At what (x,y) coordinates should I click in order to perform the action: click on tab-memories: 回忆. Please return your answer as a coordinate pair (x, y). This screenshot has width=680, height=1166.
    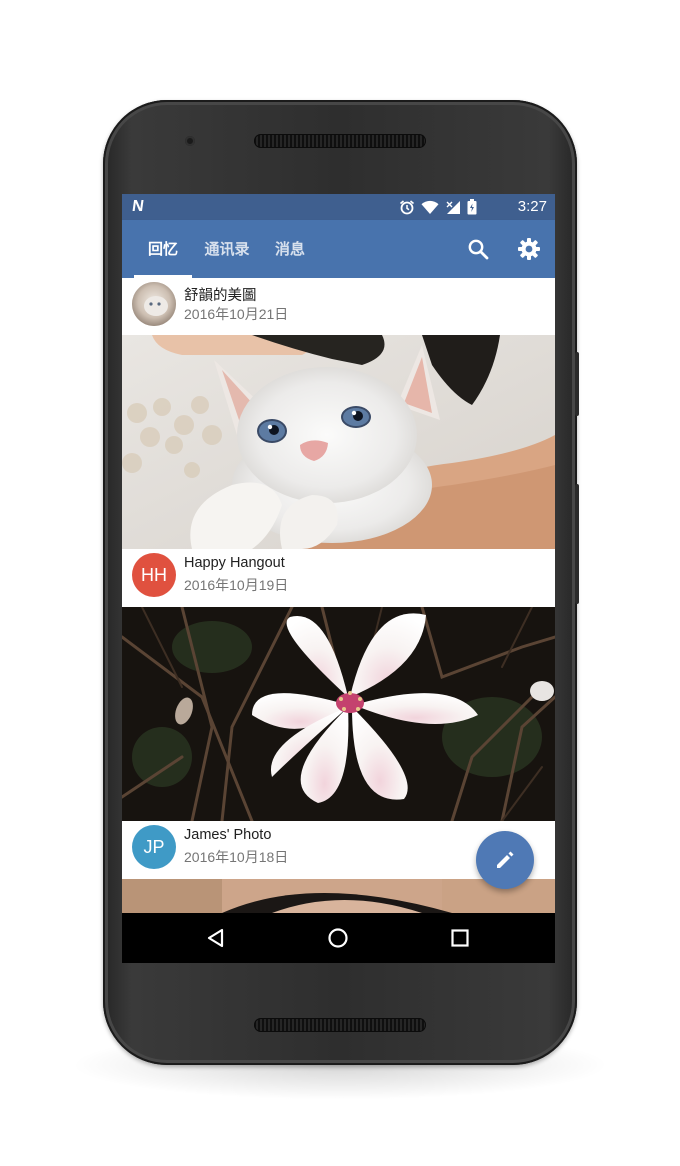
    Looking at the image, I should click on (163, 249).